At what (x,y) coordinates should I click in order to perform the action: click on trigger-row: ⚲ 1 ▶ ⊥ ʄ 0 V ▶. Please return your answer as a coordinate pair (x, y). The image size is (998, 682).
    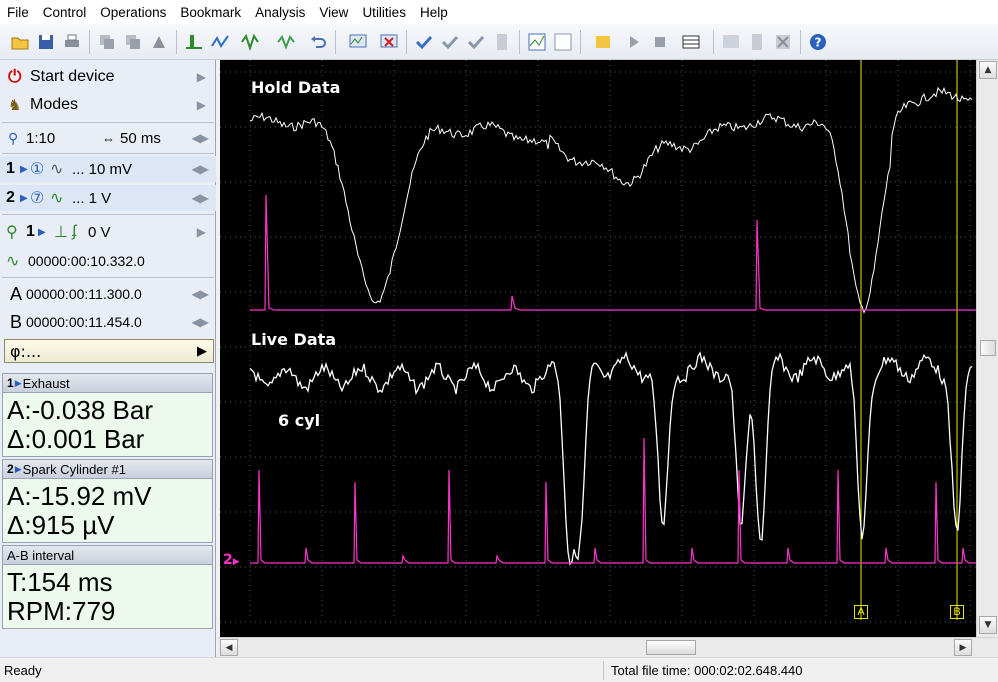
    Looking at the image, I should click on (108, 232).